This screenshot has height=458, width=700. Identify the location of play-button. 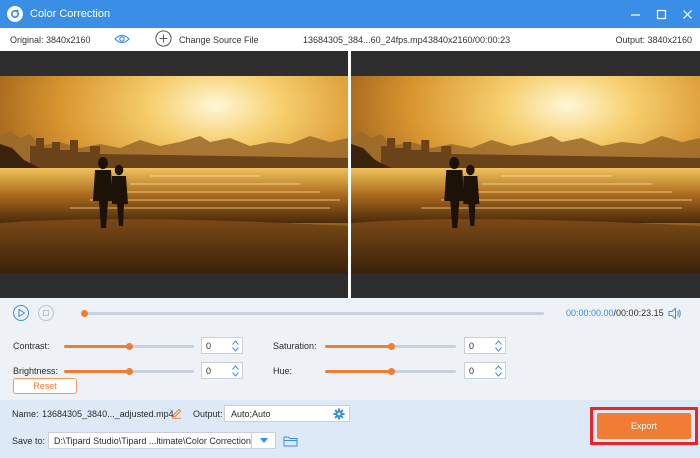
(21, 313).